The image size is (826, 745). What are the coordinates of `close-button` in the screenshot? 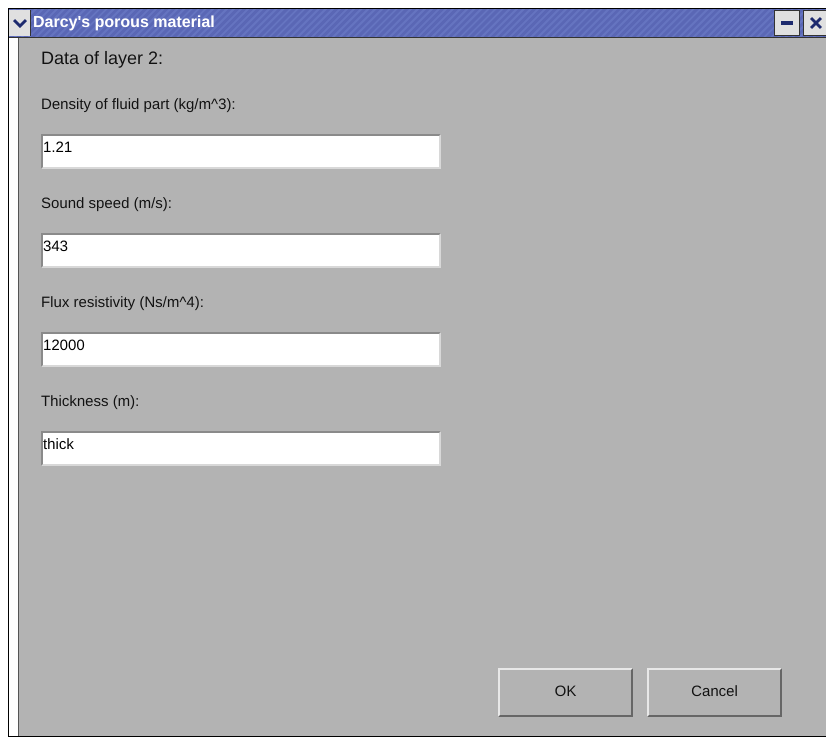 It's located at (814, 23).